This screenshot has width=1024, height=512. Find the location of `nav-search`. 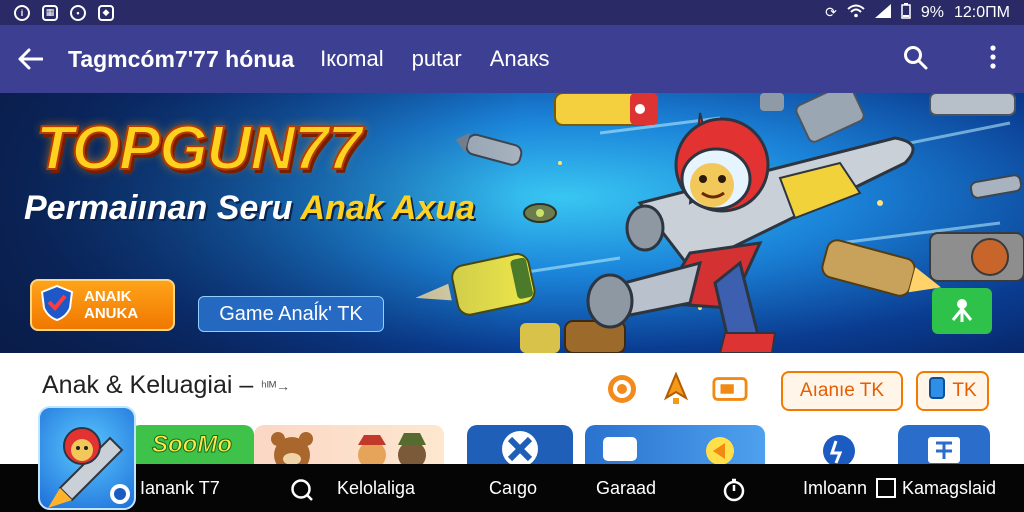

nav-search is located at coordinates (302, 492).